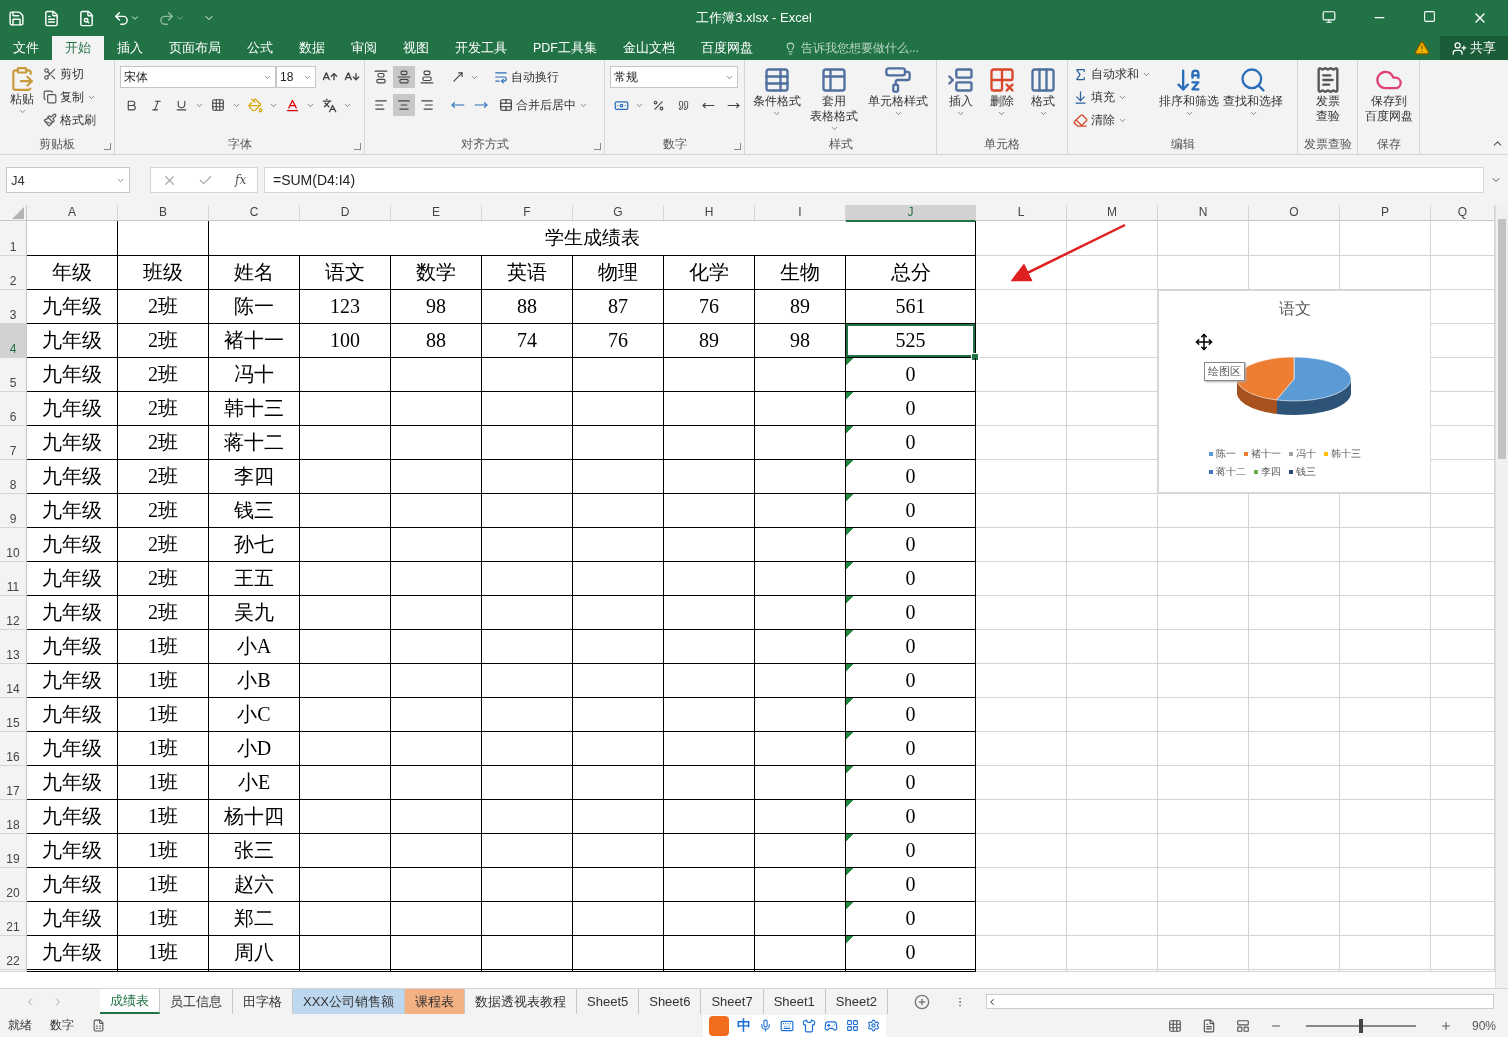  Describe the element at coordinates (1043, 91) in the screenshot. I see `cells-button: 格式` at that location.